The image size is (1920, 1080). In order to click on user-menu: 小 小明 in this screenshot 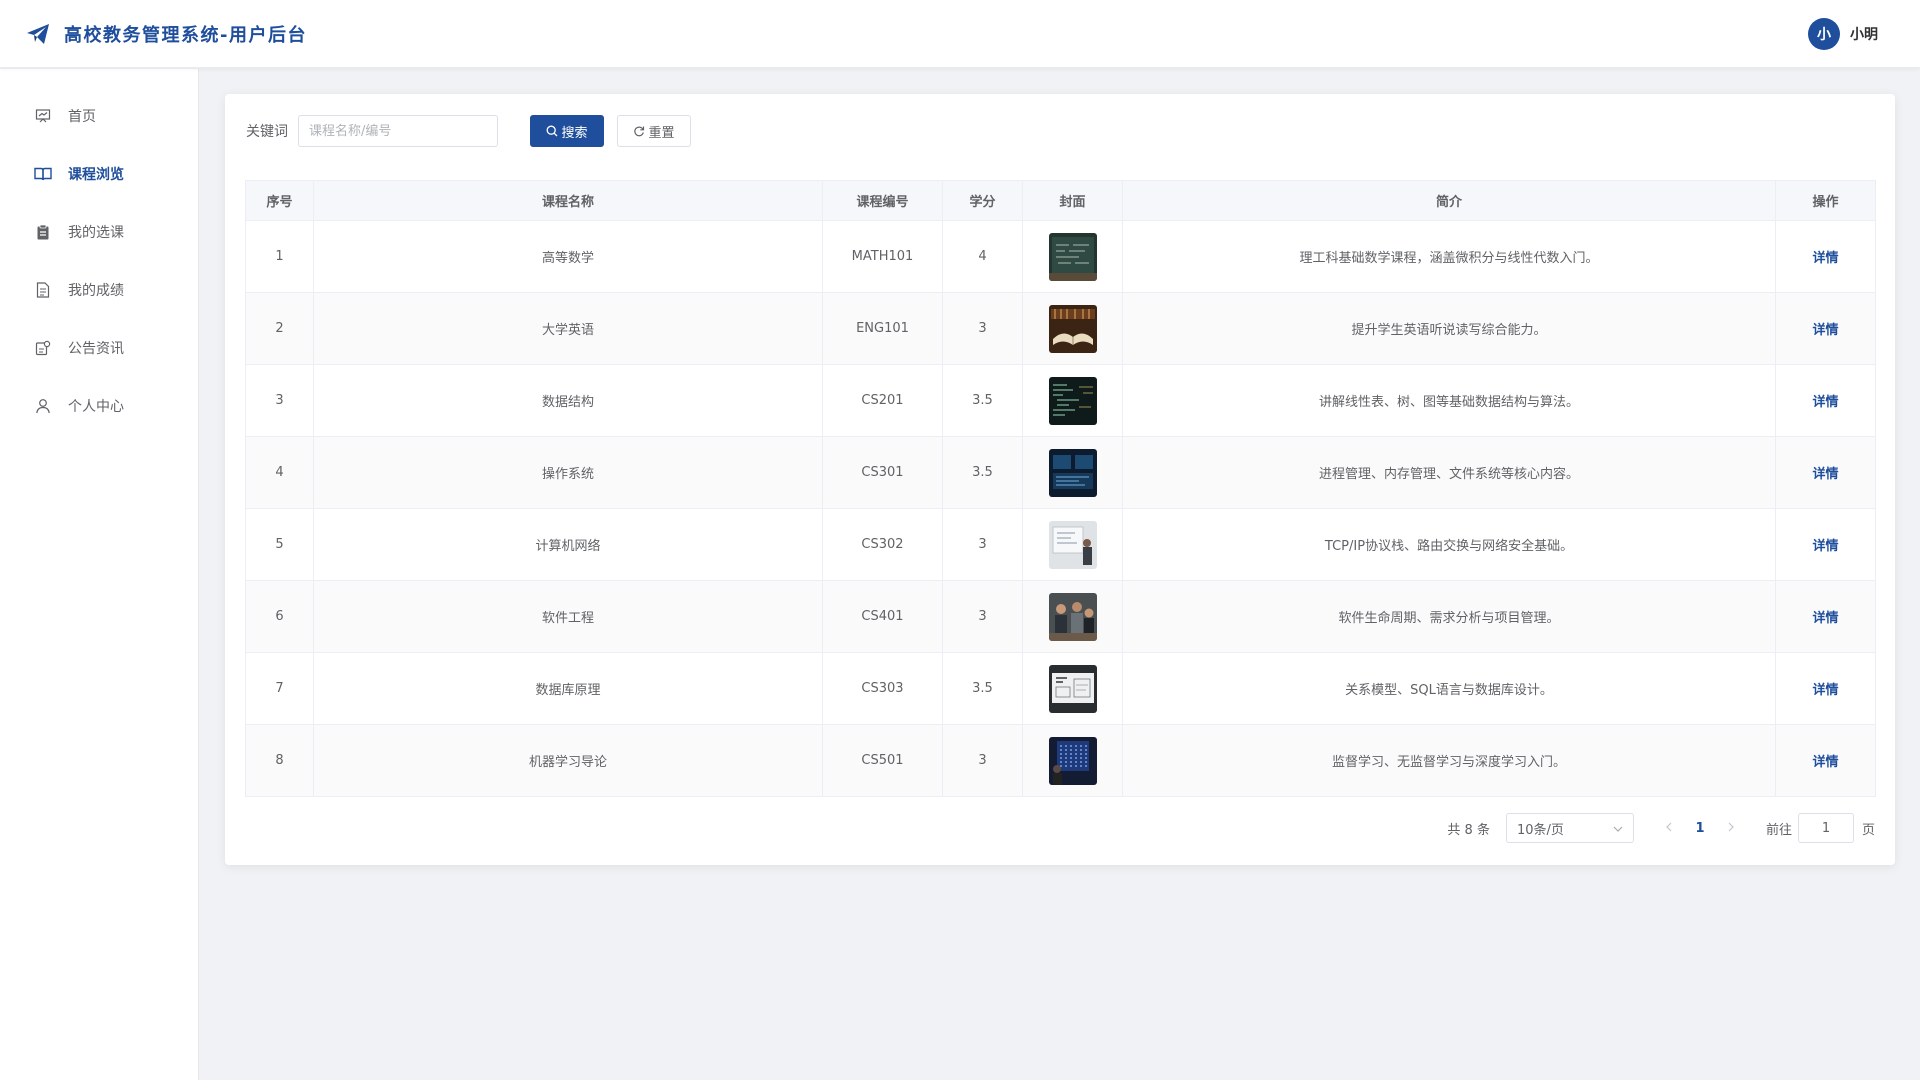, I will do `click(1843, 34)`.